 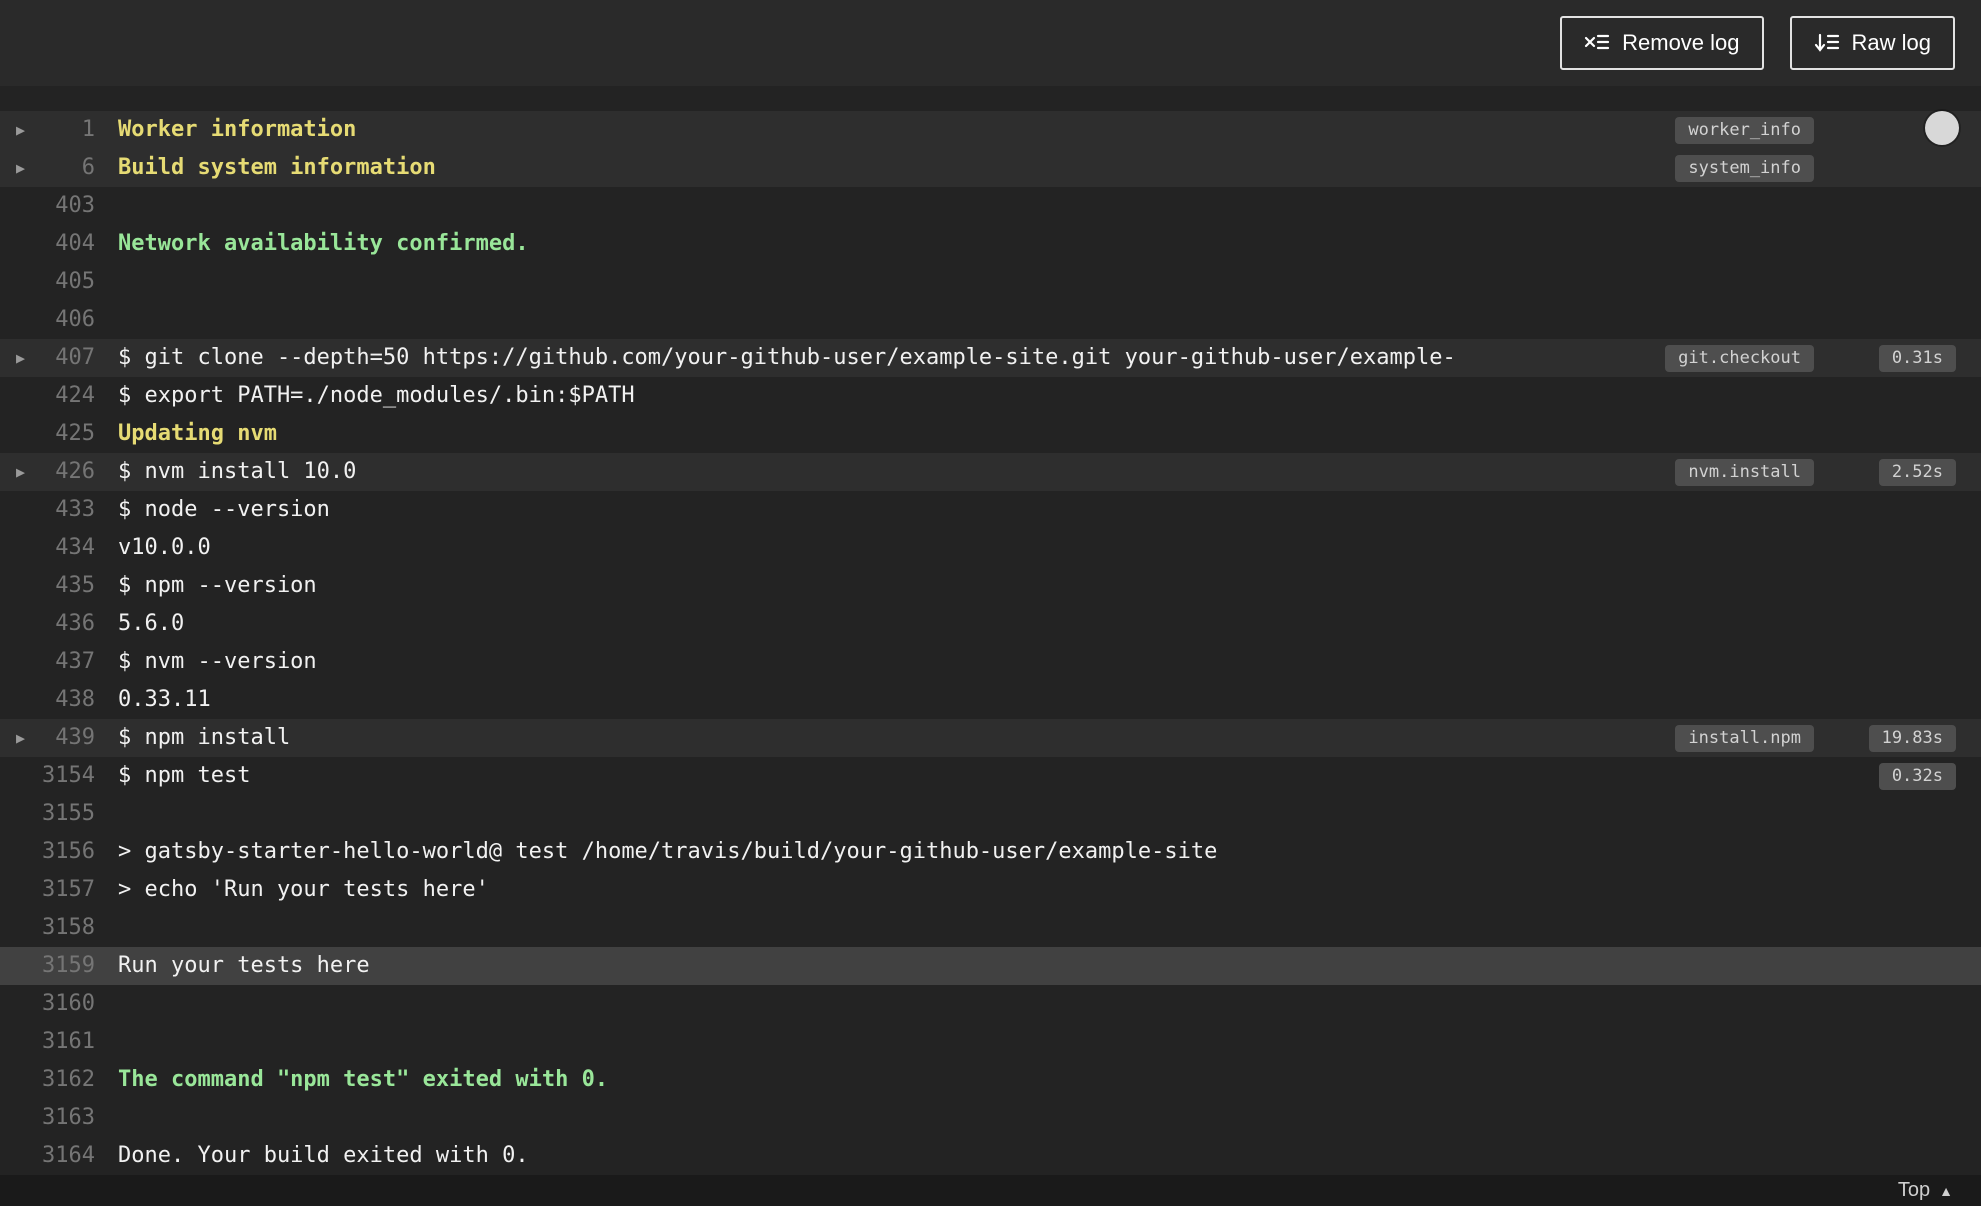 What do you see at coordinates (47, 776) in the screenshot?
I see `line-number: 3154` at bounding box center [47, 776].